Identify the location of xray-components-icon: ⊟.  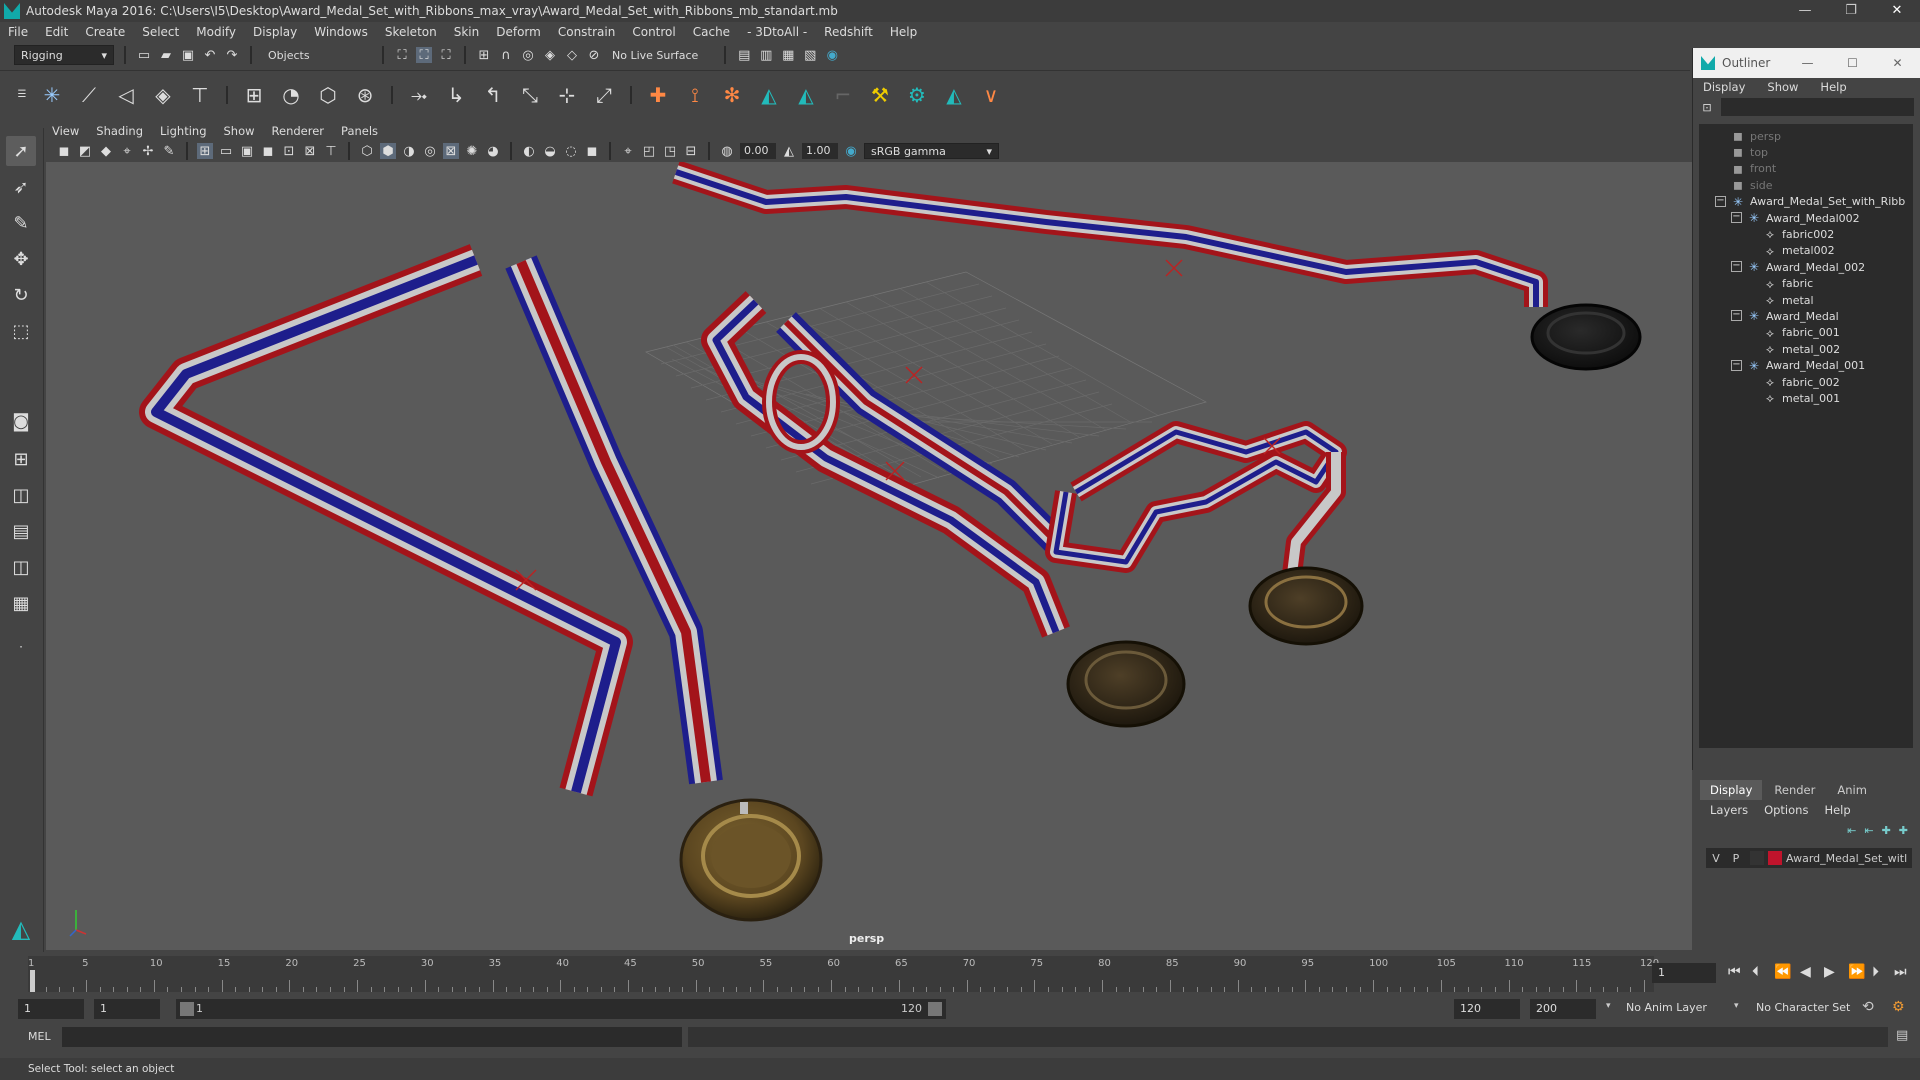
(691, 151).